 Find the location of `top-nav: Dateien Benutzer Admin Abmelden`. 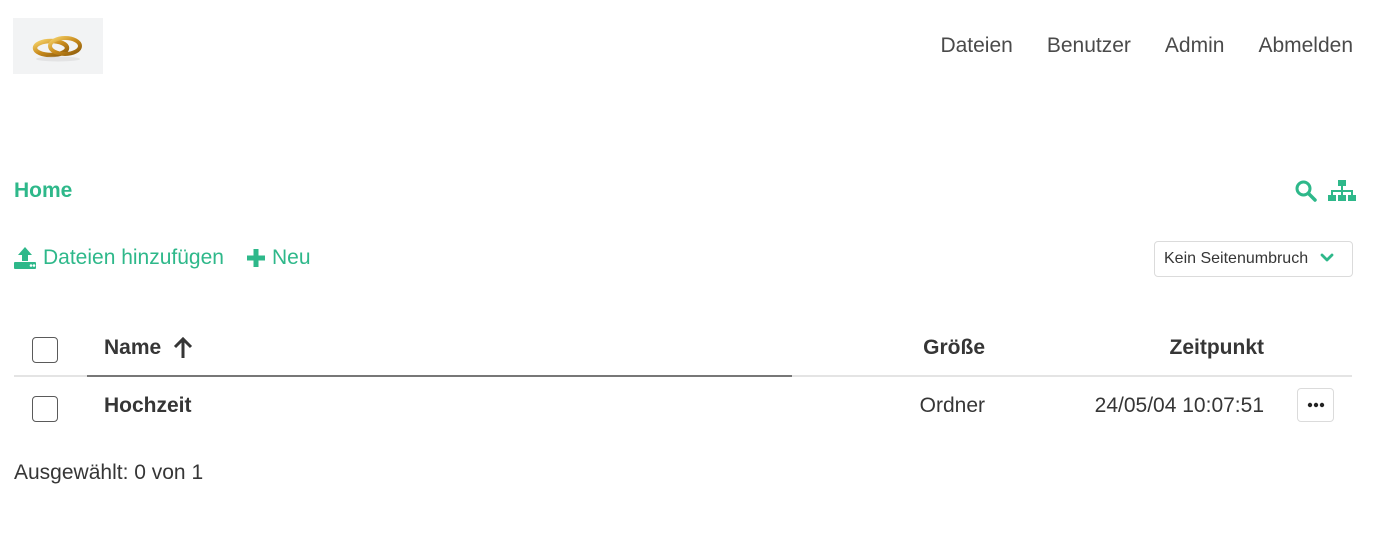

top-nav: Dateien Benutzer Admin Abmelden is located at coordinates (1146, 46).